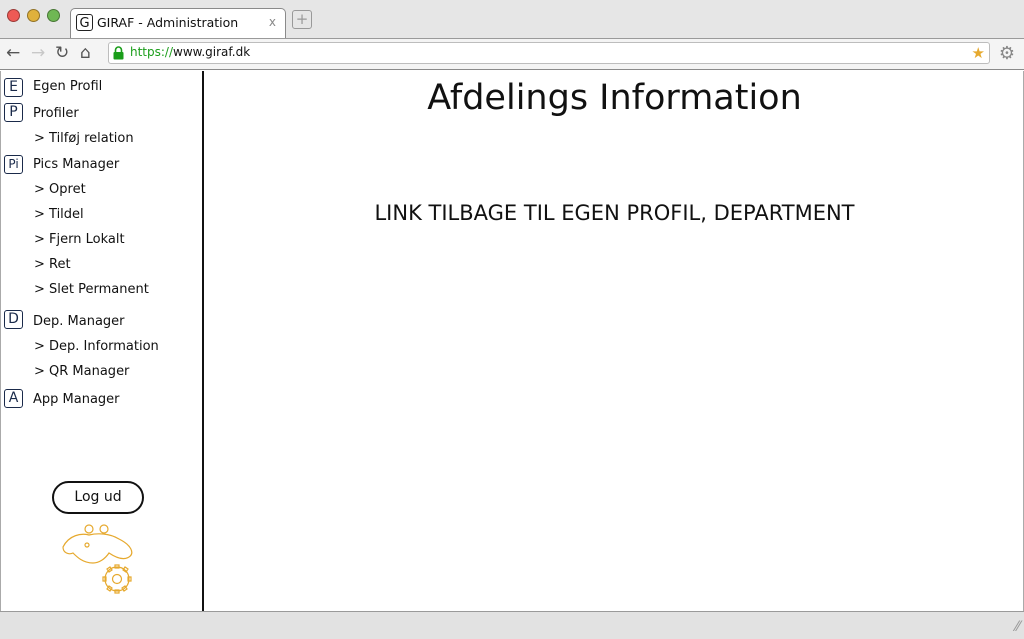 The width and height of the screenshot is (1024, 639). I want to click on sidebar-item-label: Egen Profil, so click(68, 86).